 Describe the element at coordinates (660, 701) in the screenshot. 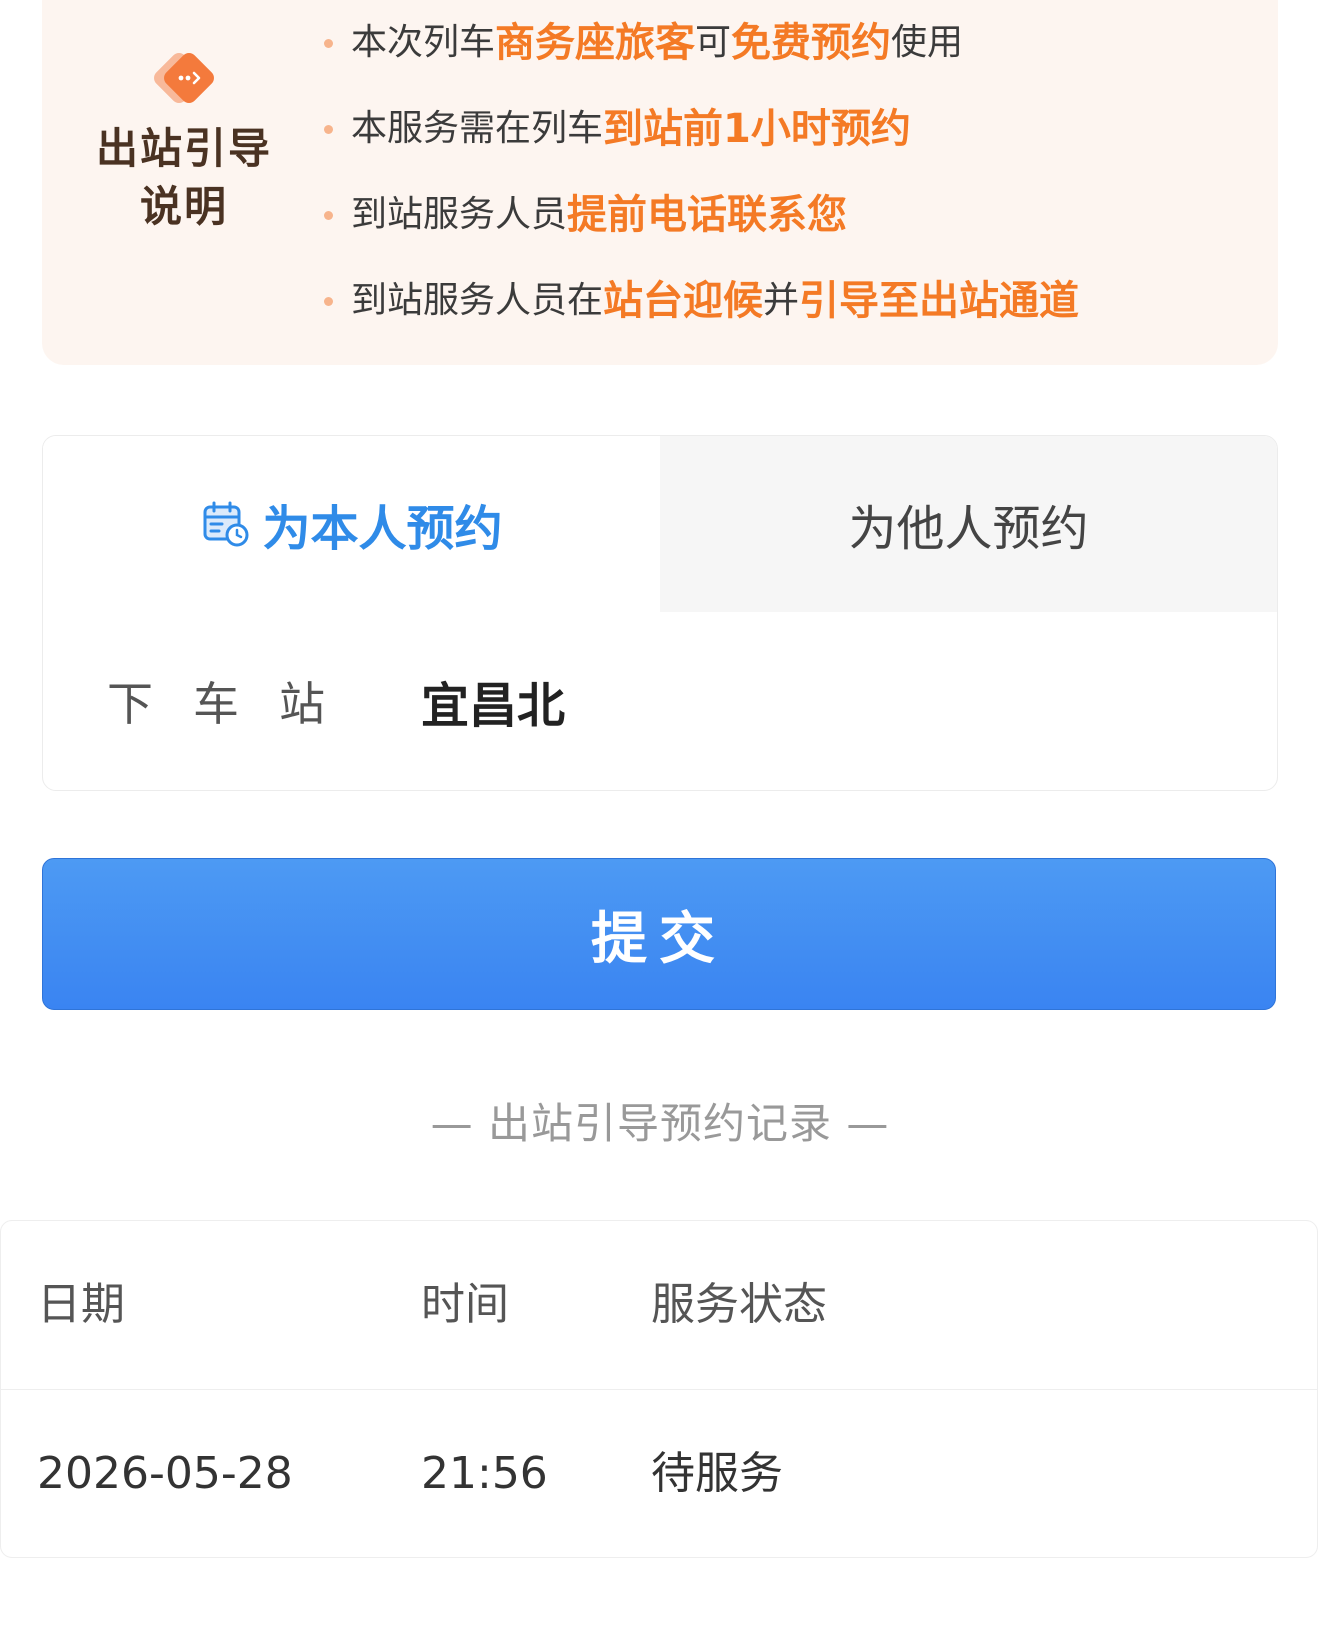

I see `arrival-station-row: 下车站 宜昌北` at that location.